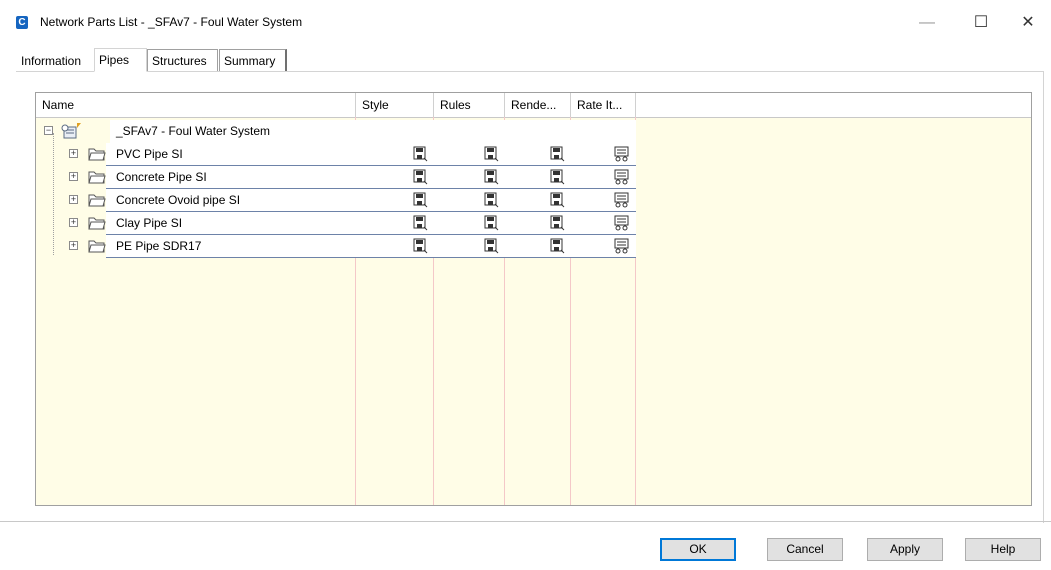  I want to click on close-button: ✕, so click(1028, 23).